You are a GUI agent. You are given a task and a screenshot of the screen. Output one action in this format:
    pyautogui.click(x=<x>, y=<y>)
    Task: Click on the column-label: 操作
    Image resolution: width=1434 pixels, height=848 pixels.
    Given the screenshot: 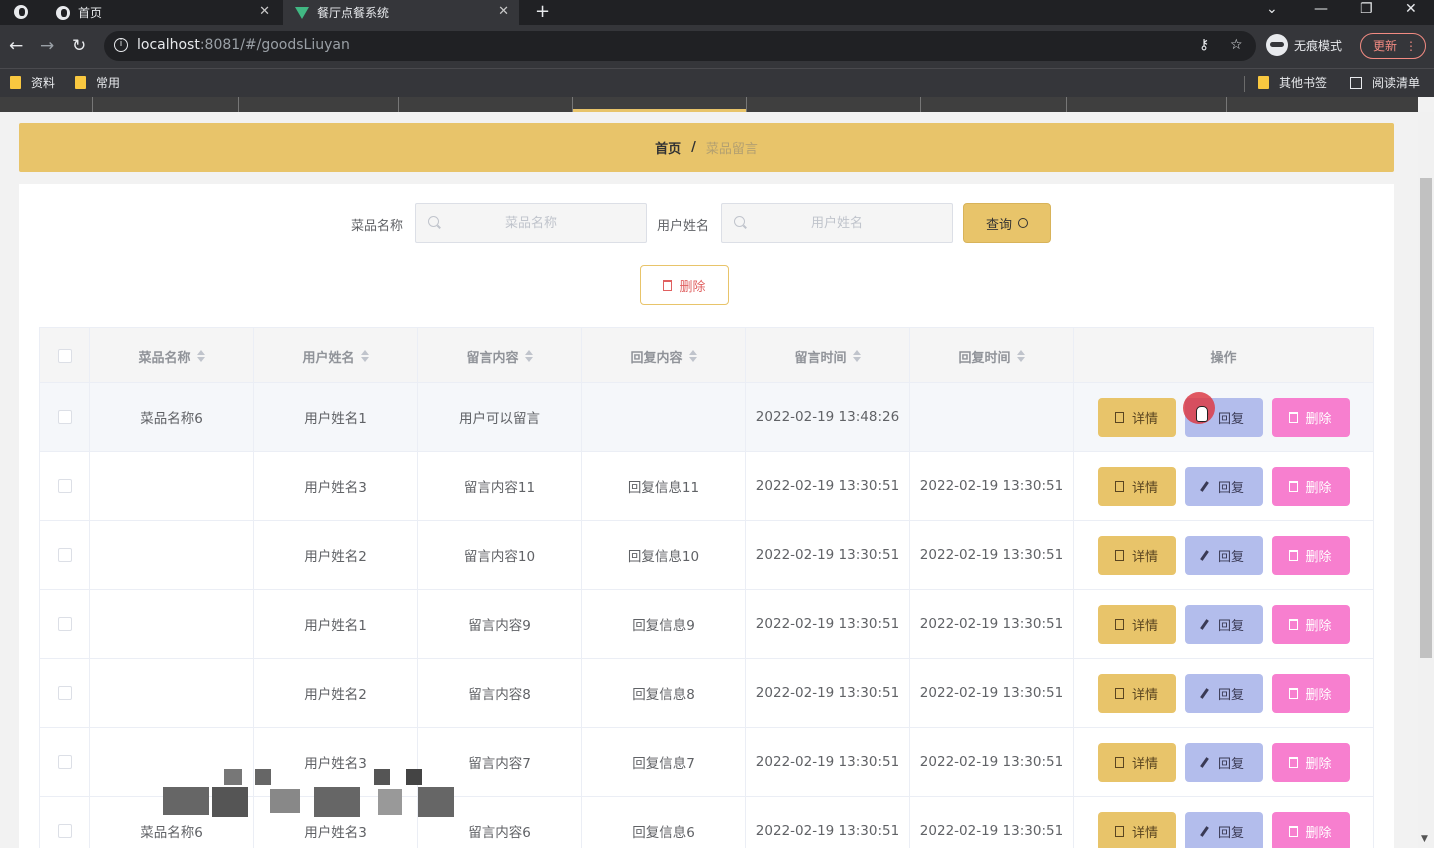 What is the action you would take?
    pyautogui.click(x=1223, y=358)
    